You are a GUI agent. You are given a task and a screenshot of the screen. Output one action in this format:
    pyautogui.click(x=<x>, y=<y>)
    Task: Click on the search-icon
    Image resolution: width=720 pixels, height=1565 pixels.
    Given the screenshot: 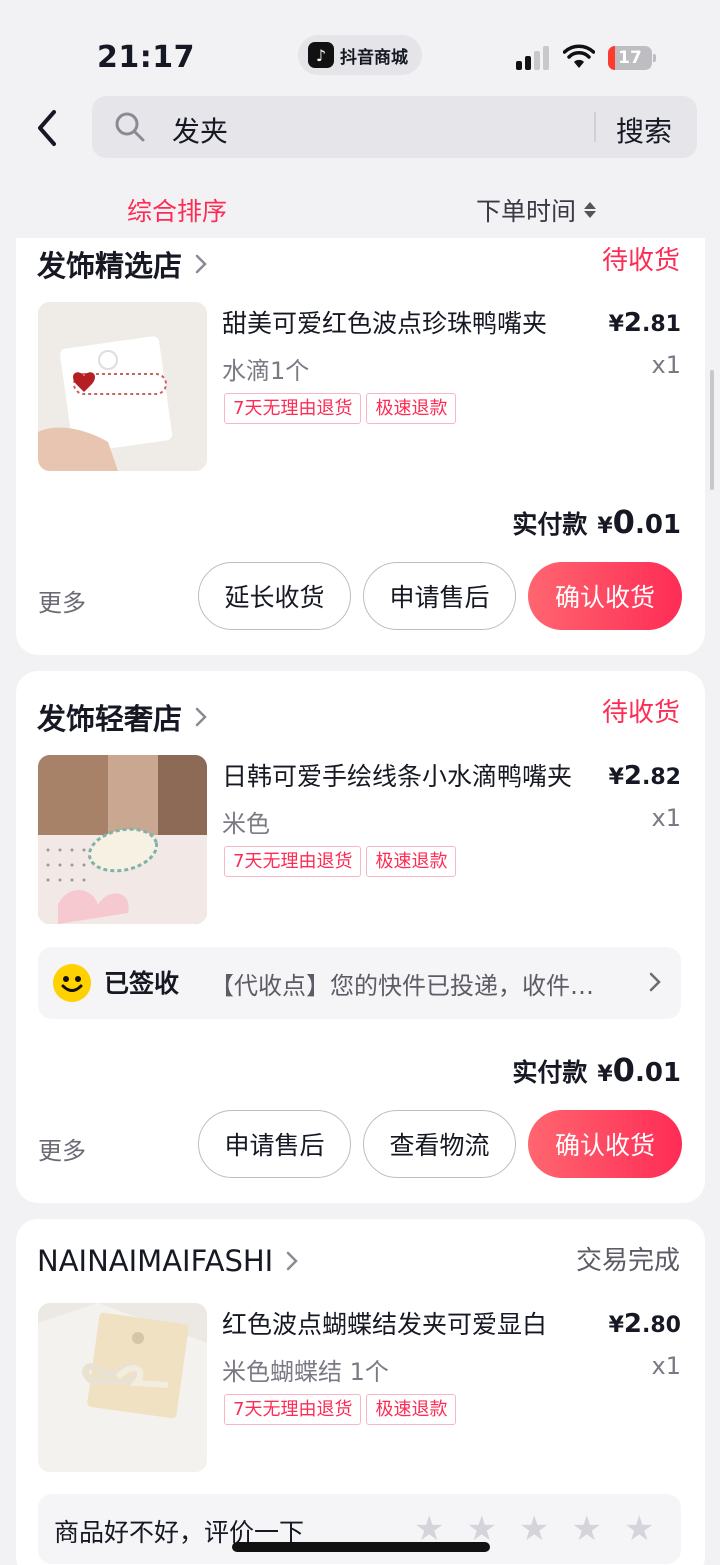 What is the action you would take?
    pyautogui.click(x=130, y=127)
    